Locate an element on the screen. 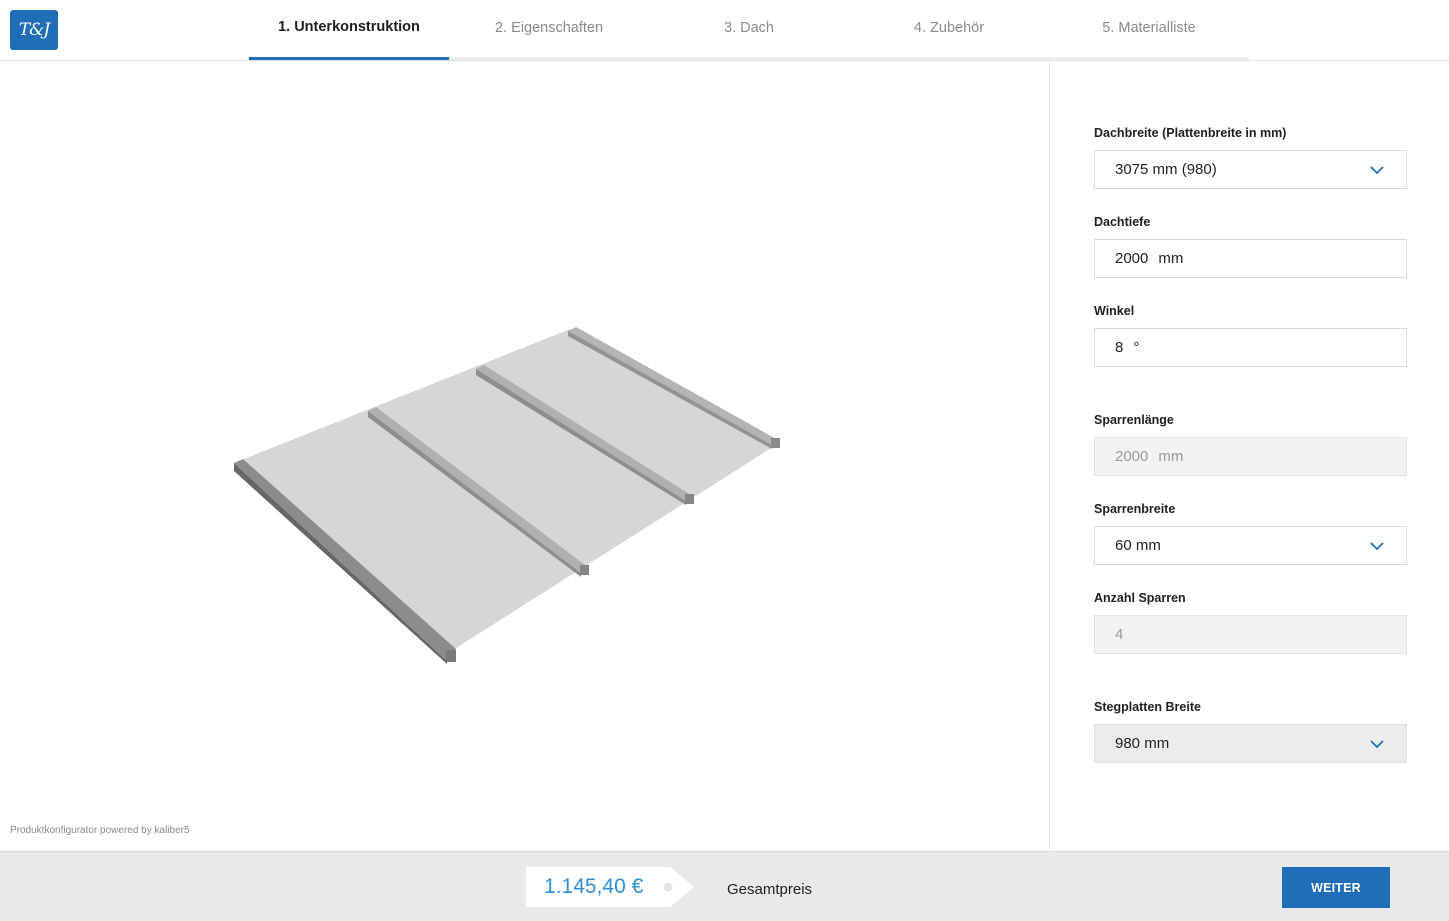  select-sparrenbreite: 60 mm is located at coordinates (1250, 545).